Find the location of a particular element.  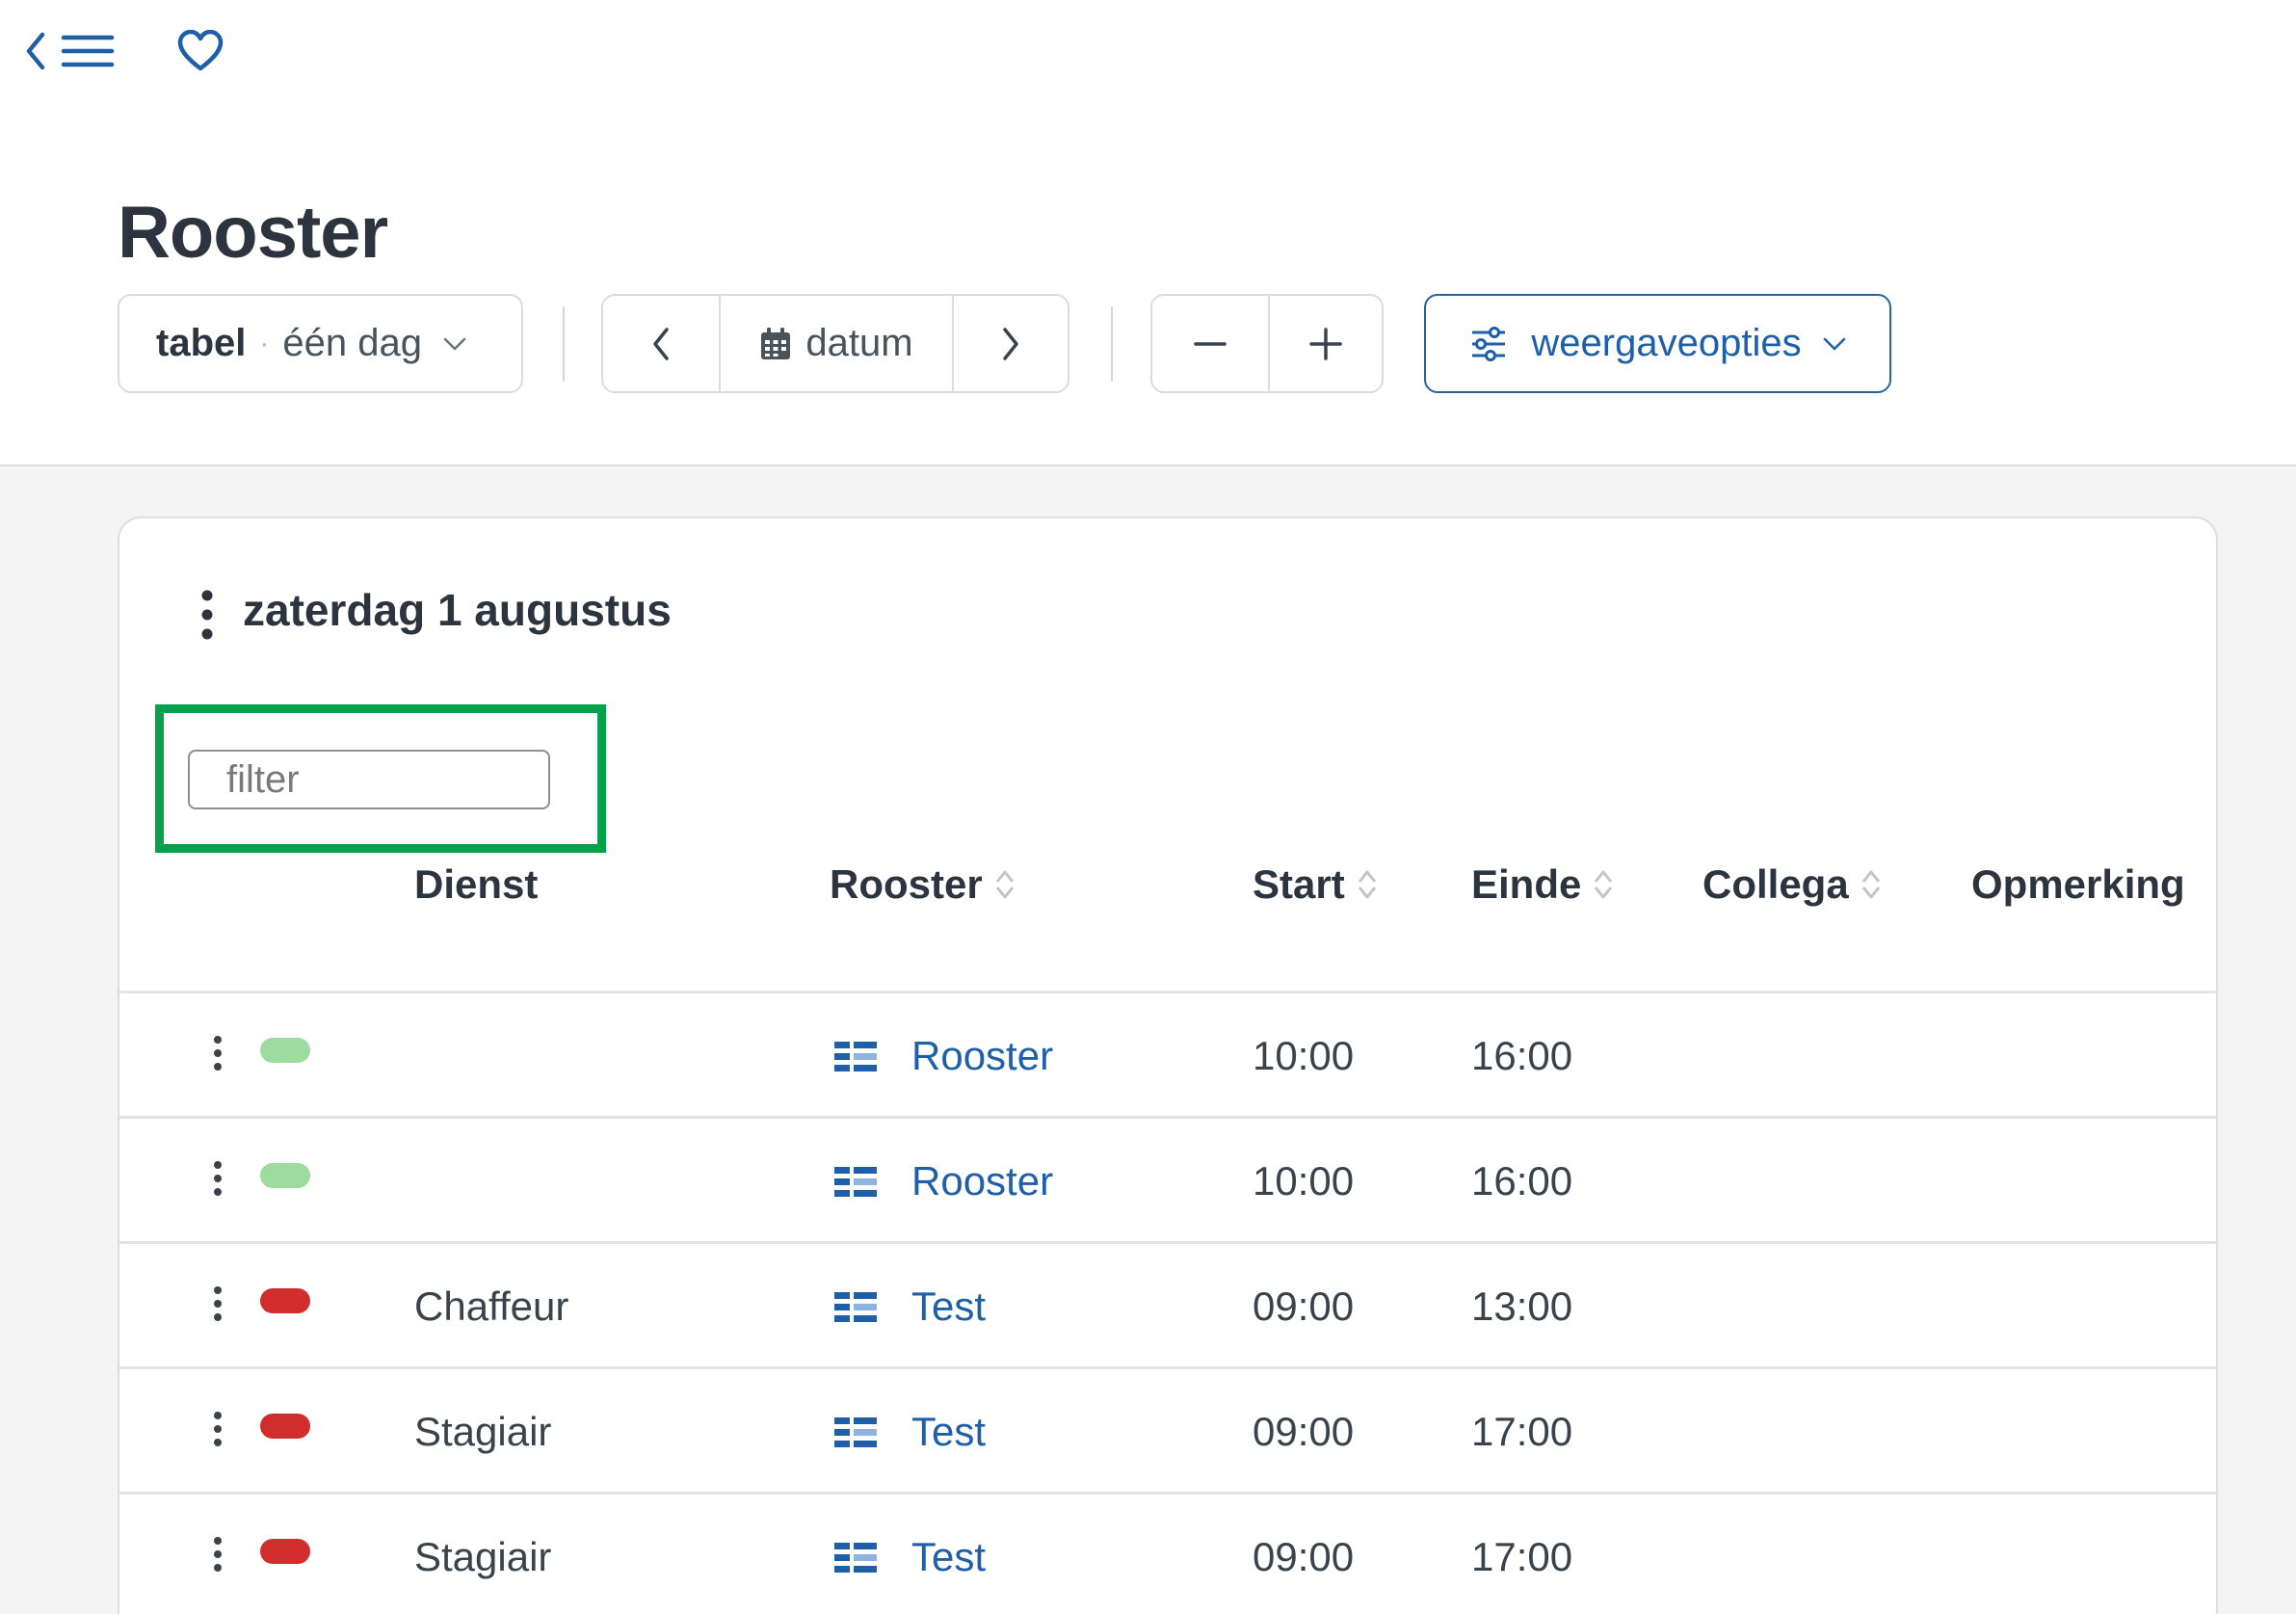

column-label: Rooster is located at coordinates (907, 884).